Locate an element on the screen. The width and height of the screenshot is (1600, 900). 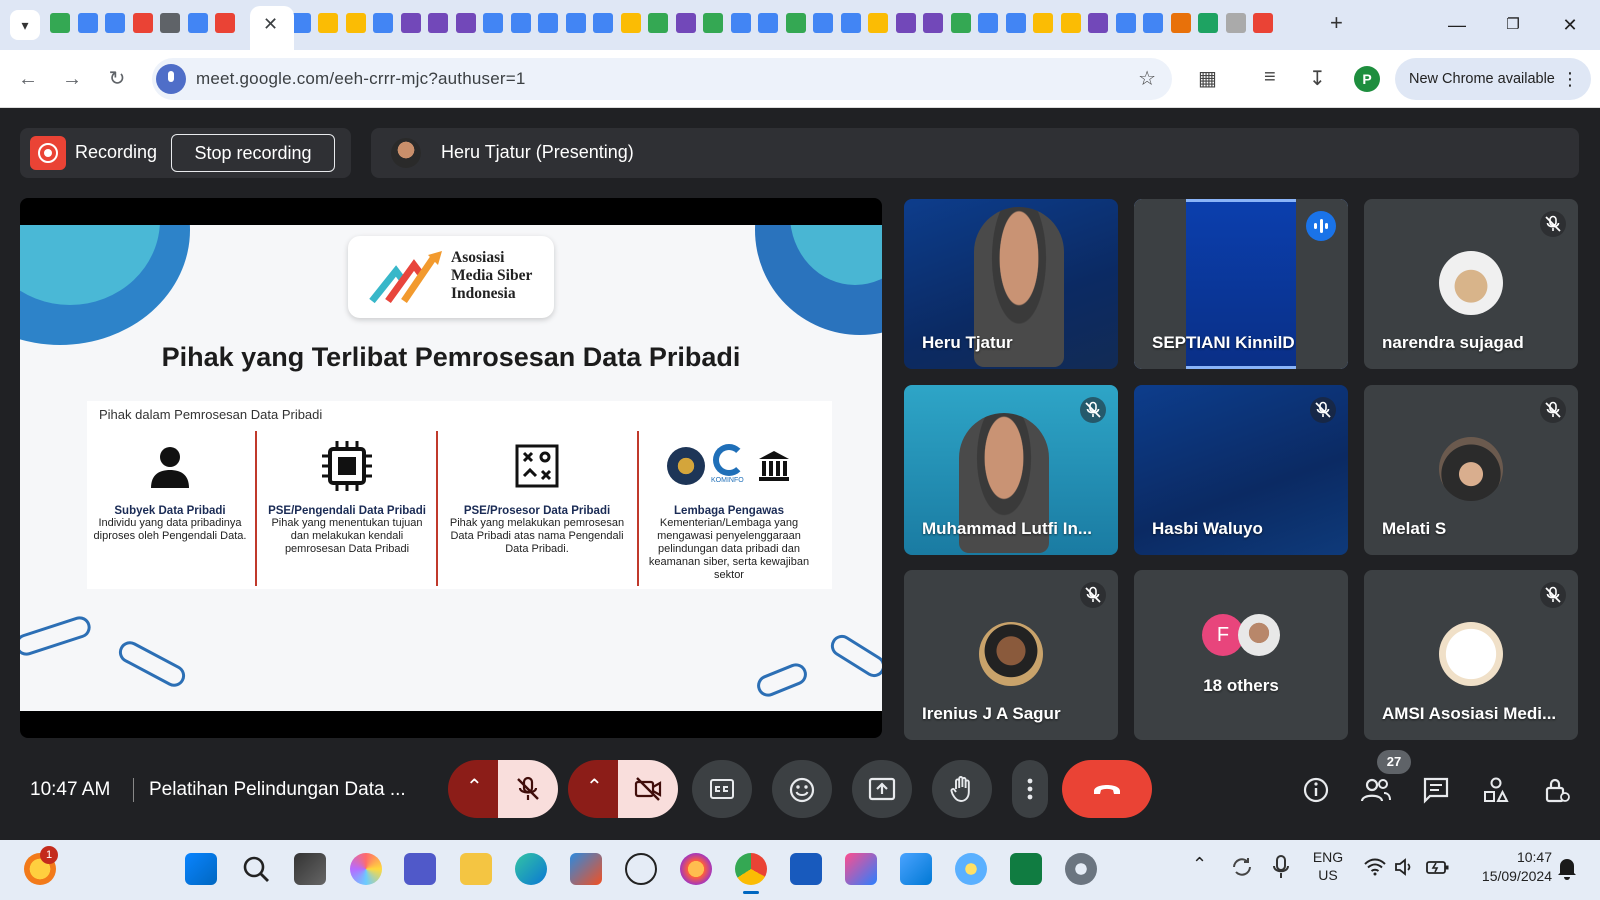
copilot-icon is located at coordinates (366, 869).